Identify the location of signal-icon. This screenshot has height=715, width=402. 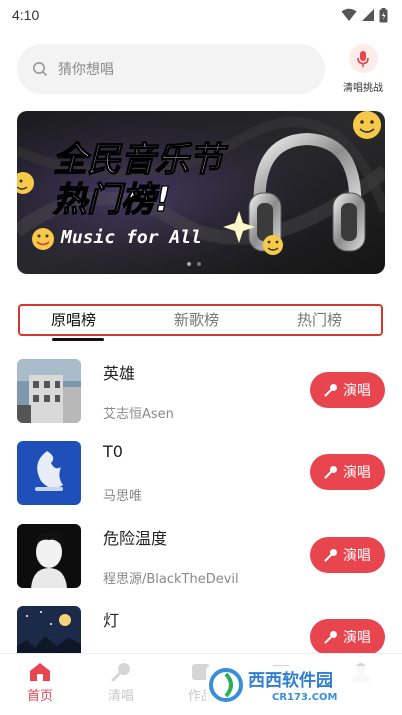
(368, 15).